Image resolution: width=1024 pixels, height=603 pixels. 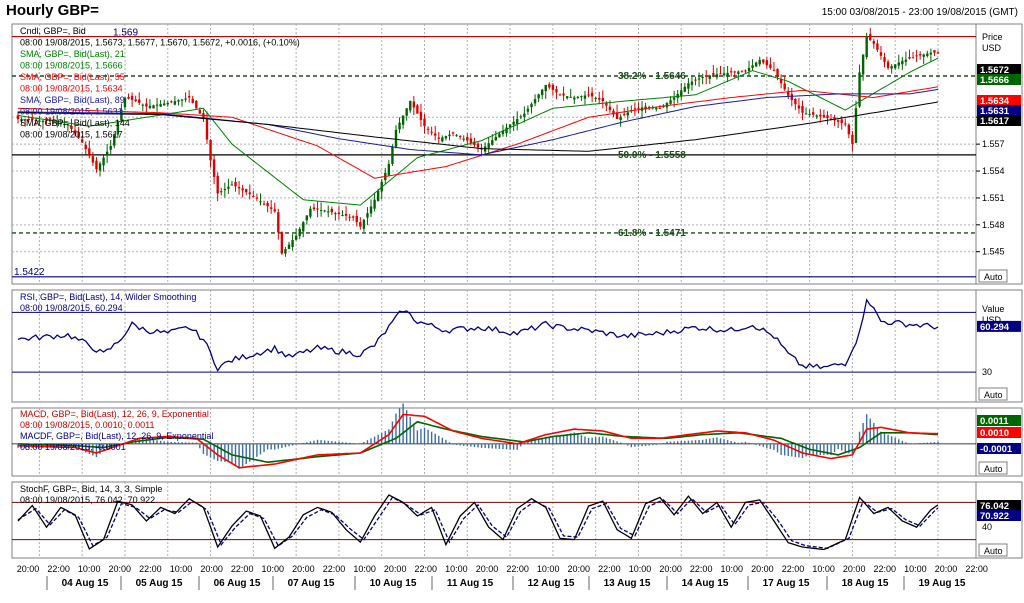 I want to click on macd-value-label: -0.0001, so click(x=996, y=449).